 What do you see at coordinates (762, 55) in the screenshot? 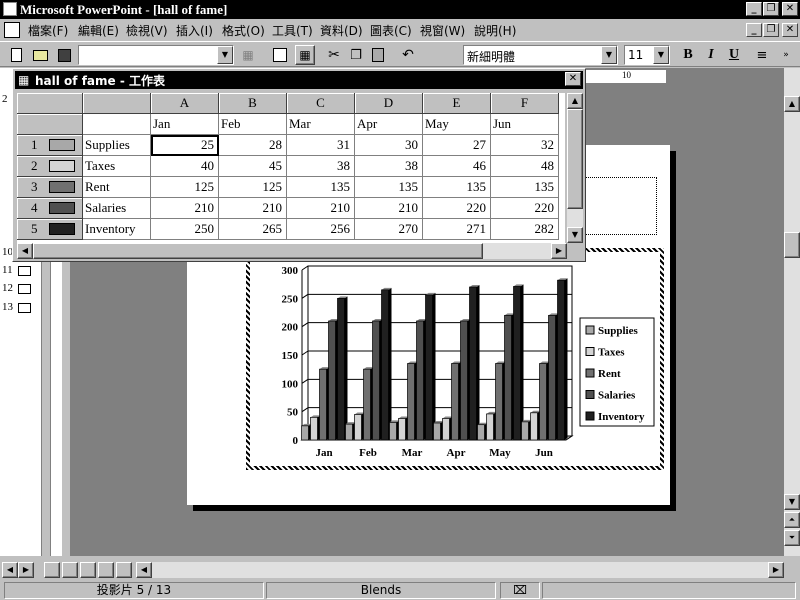
I see `align-left-button: ≡` at bounding box center [762, 55].